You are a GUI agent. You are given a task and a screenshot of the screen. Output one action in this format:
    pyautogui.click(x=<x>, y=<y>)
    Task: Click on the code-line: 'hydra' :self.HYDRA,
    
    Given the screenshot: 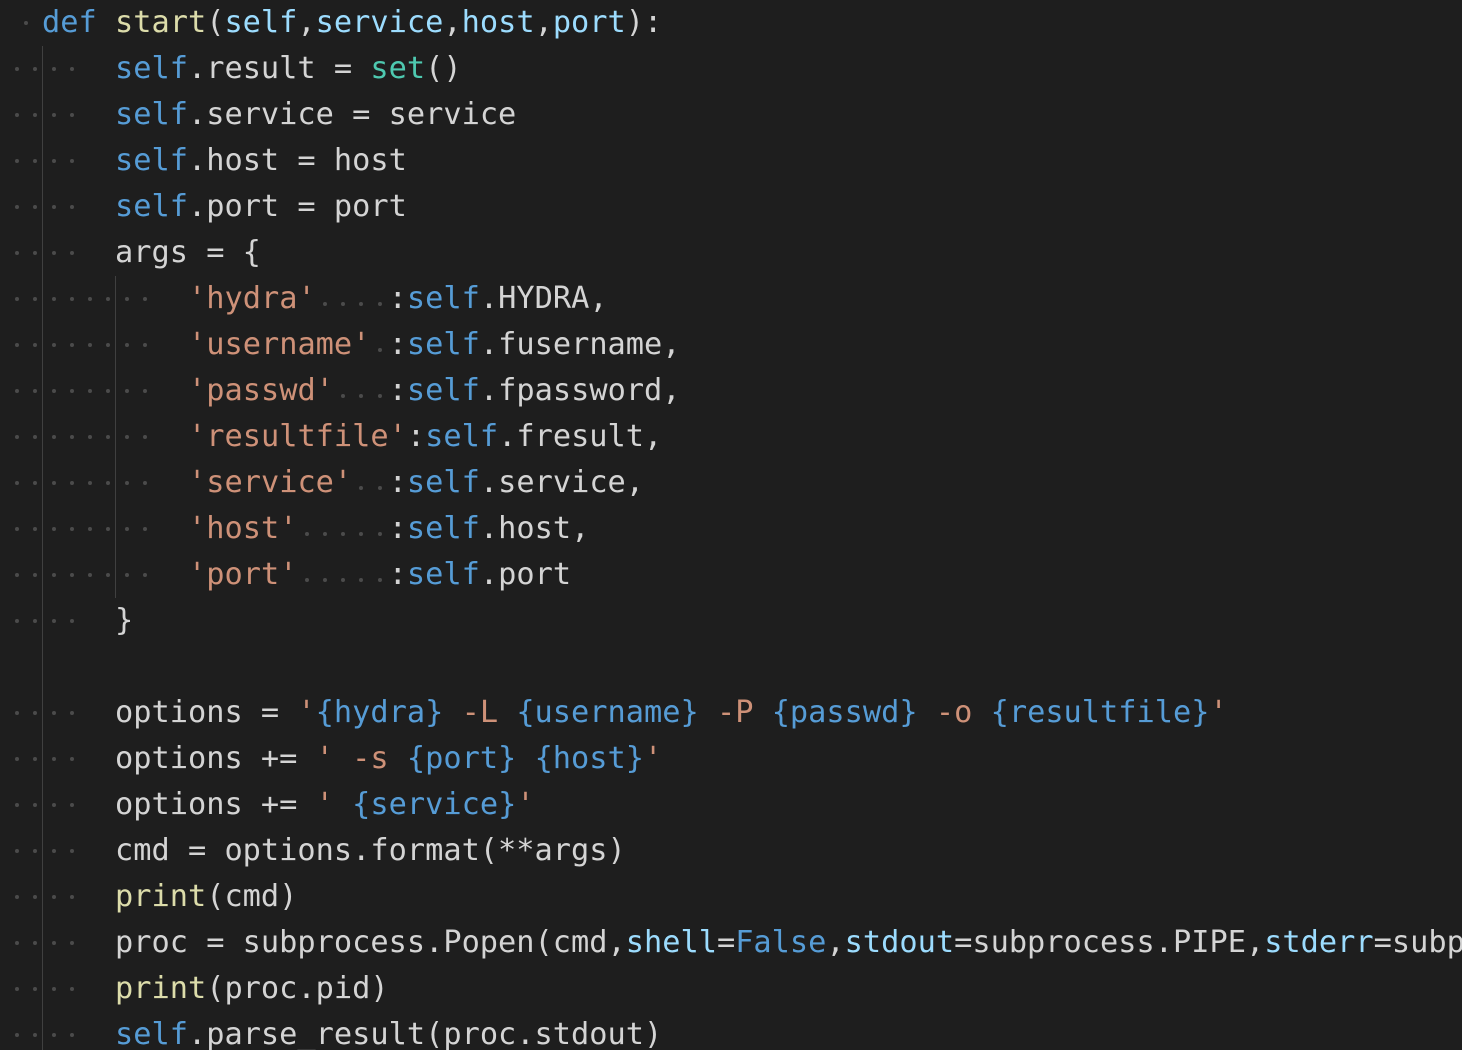 What is the action you would take?
    pyautogui.click(x=731, y=299)
    